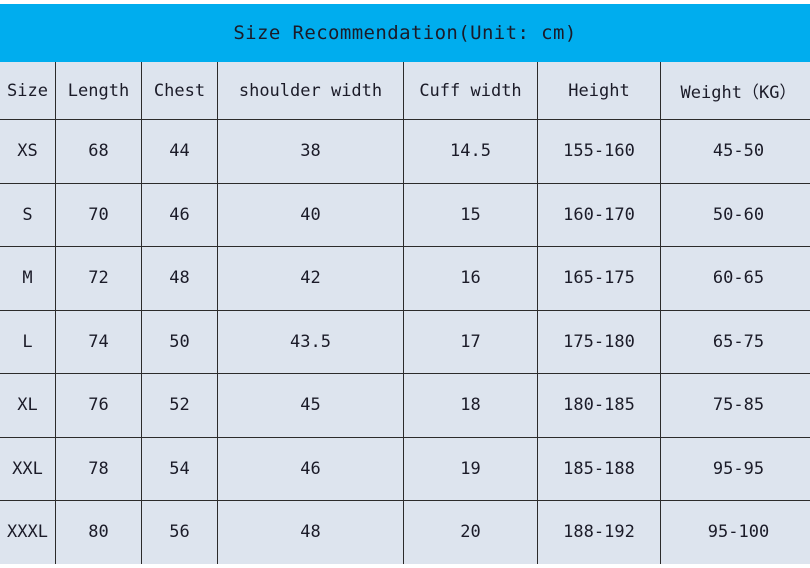 Image resolution: width=810 pixels, height=568 pixels. I want to click on cell-cuff-width: 18, so click(470, 405).